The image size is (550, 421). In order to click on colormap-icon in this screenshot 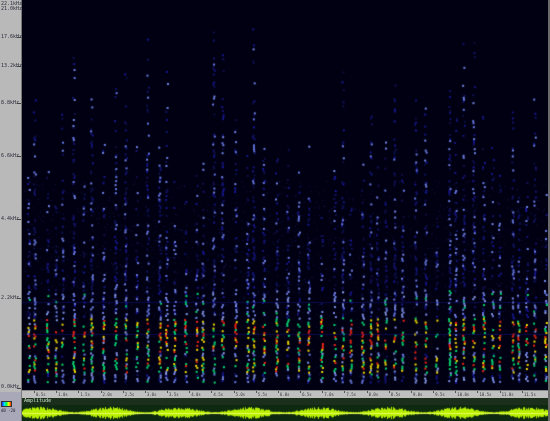, I will do `click(6, 404)`.